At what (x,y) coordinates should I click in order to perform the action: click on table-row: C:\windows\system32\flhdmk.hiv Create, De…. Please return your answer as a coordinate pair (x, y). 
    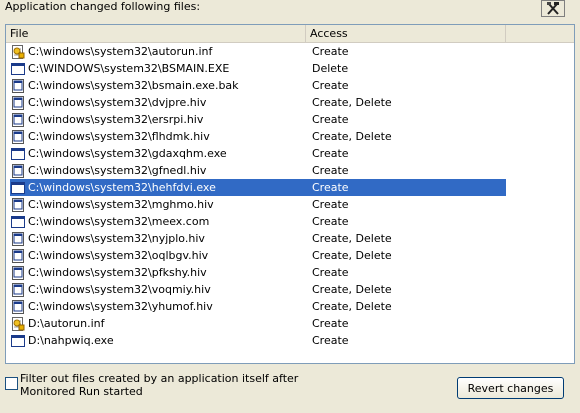
    Looking at the image, I should click on (290, 136).